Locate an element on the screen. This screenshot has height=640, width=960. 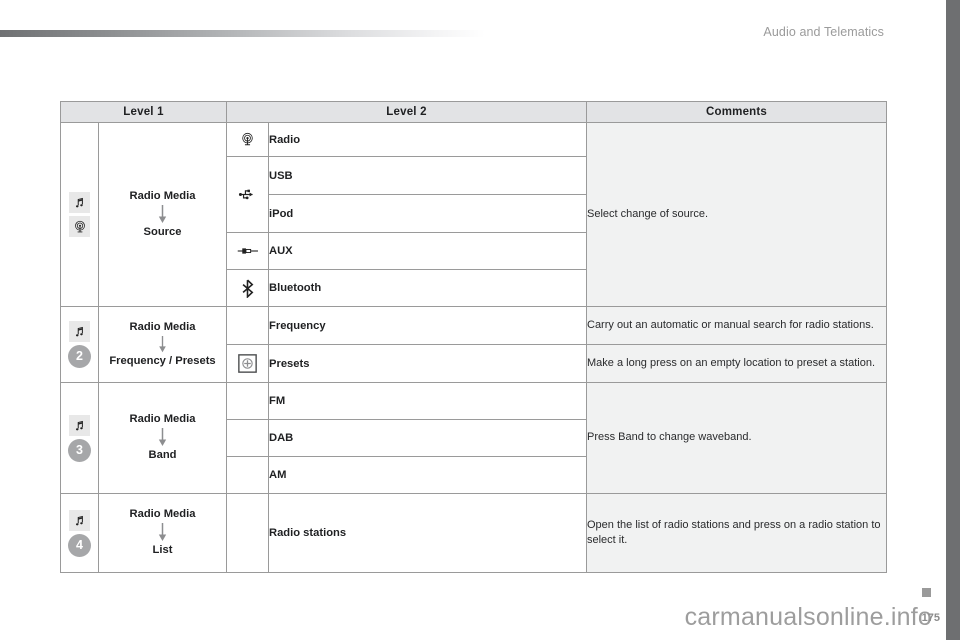
level2-icon-radio is located at coordinates (247, 139).